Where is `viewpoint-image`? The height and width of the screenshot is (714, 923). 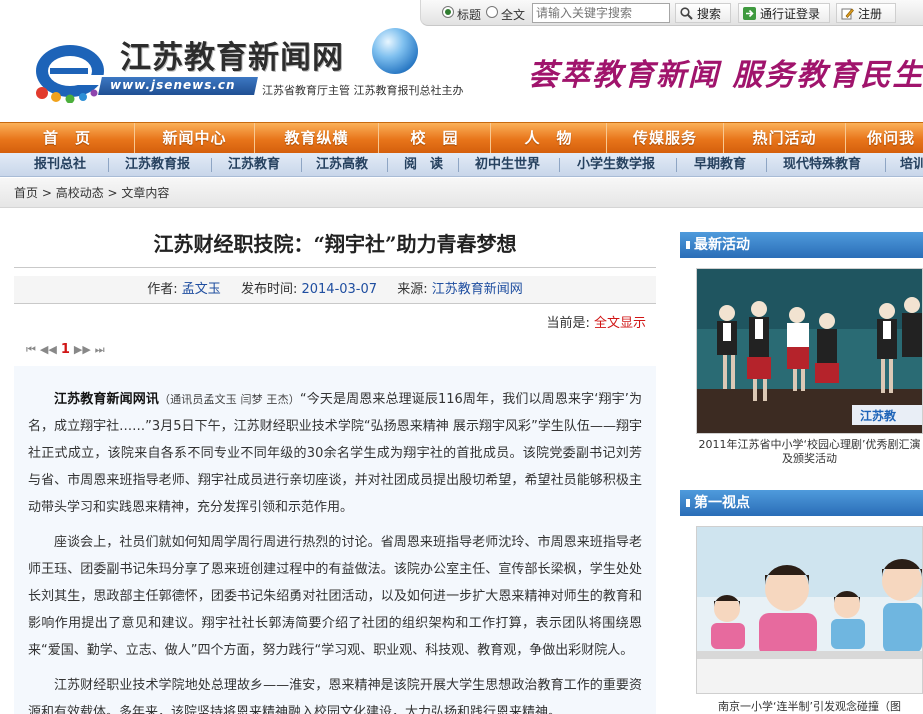 viewpoint-image is located at coordinates (809, 610).